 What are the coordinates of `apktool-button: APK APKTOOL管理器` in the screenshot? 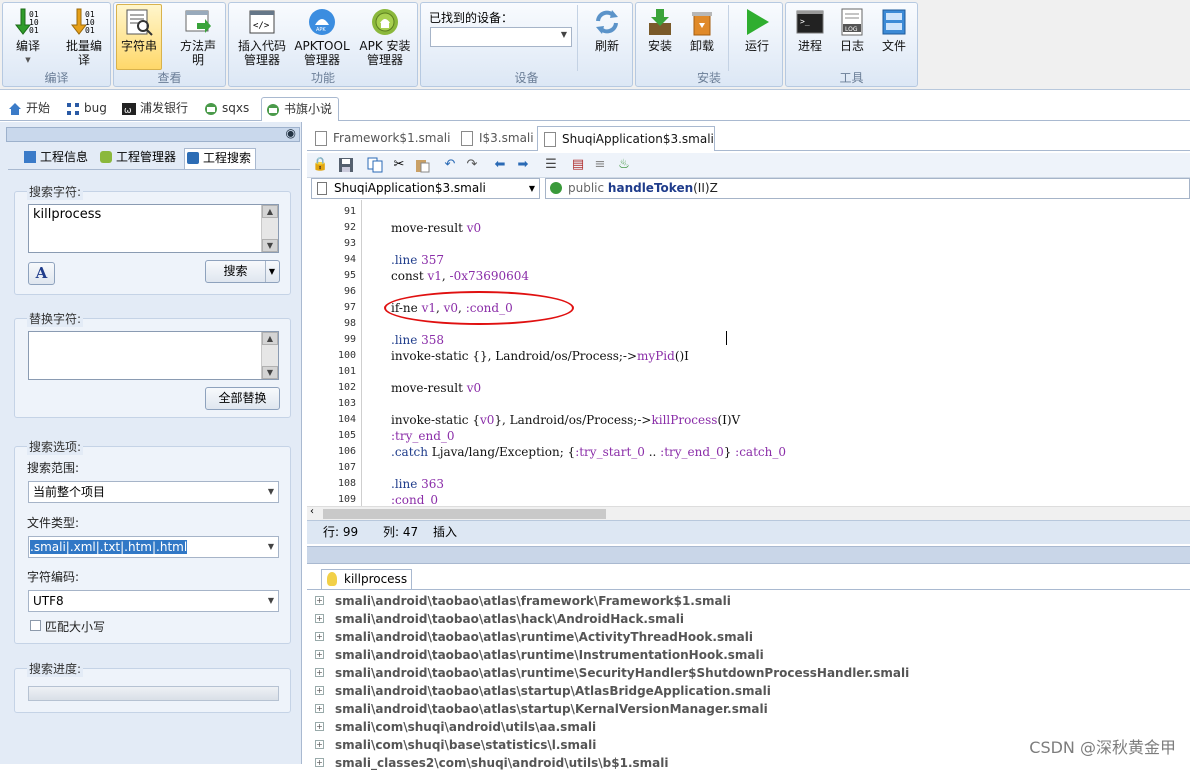 It's located at (322, 36).